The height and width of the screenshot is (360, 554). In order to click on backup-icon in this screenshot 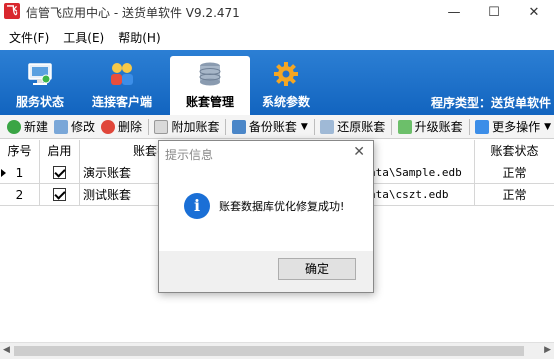, I will do `click(238, 126)`.